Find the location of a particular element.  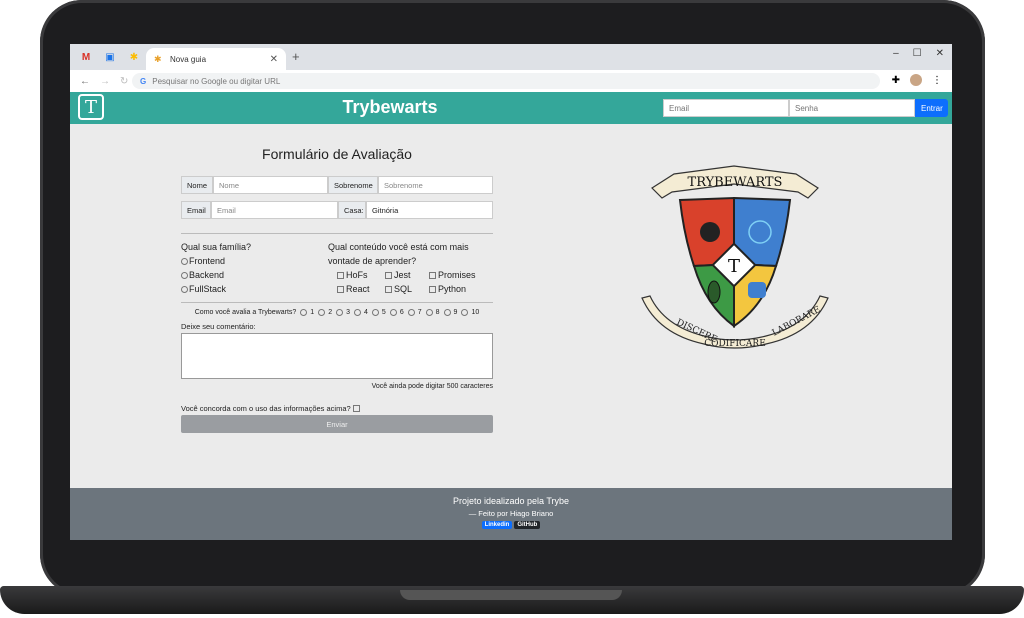

rating-option: 5 is located at coordinates (378, 312).